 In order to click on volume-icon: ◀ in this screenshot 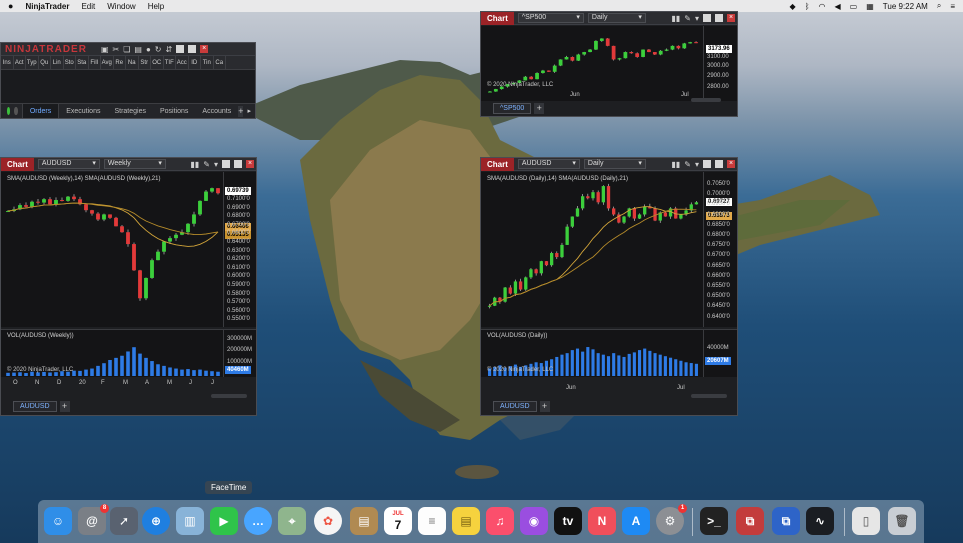, I will do `click(838, 6)`.